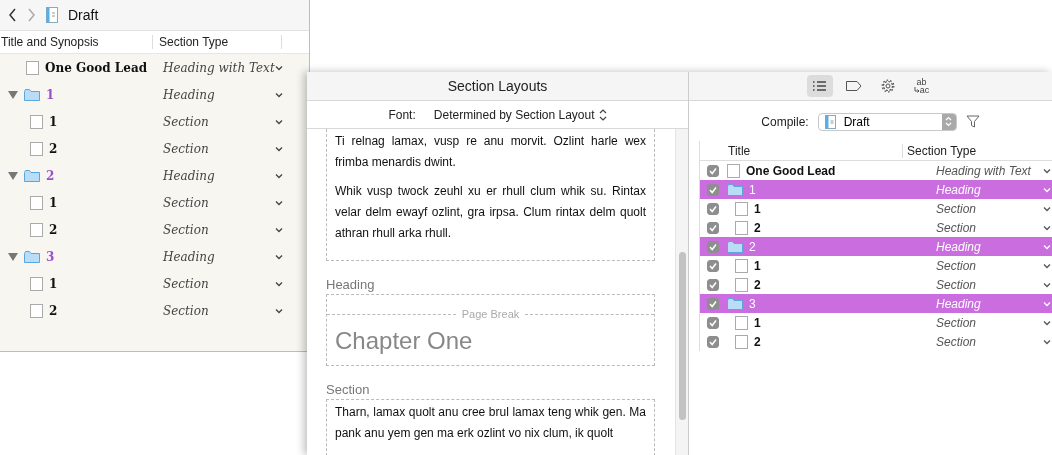  What do you see at coordinates (348, 389) in the screenshot?
I see `layout-label: Section` at bounding box center [348, 389].